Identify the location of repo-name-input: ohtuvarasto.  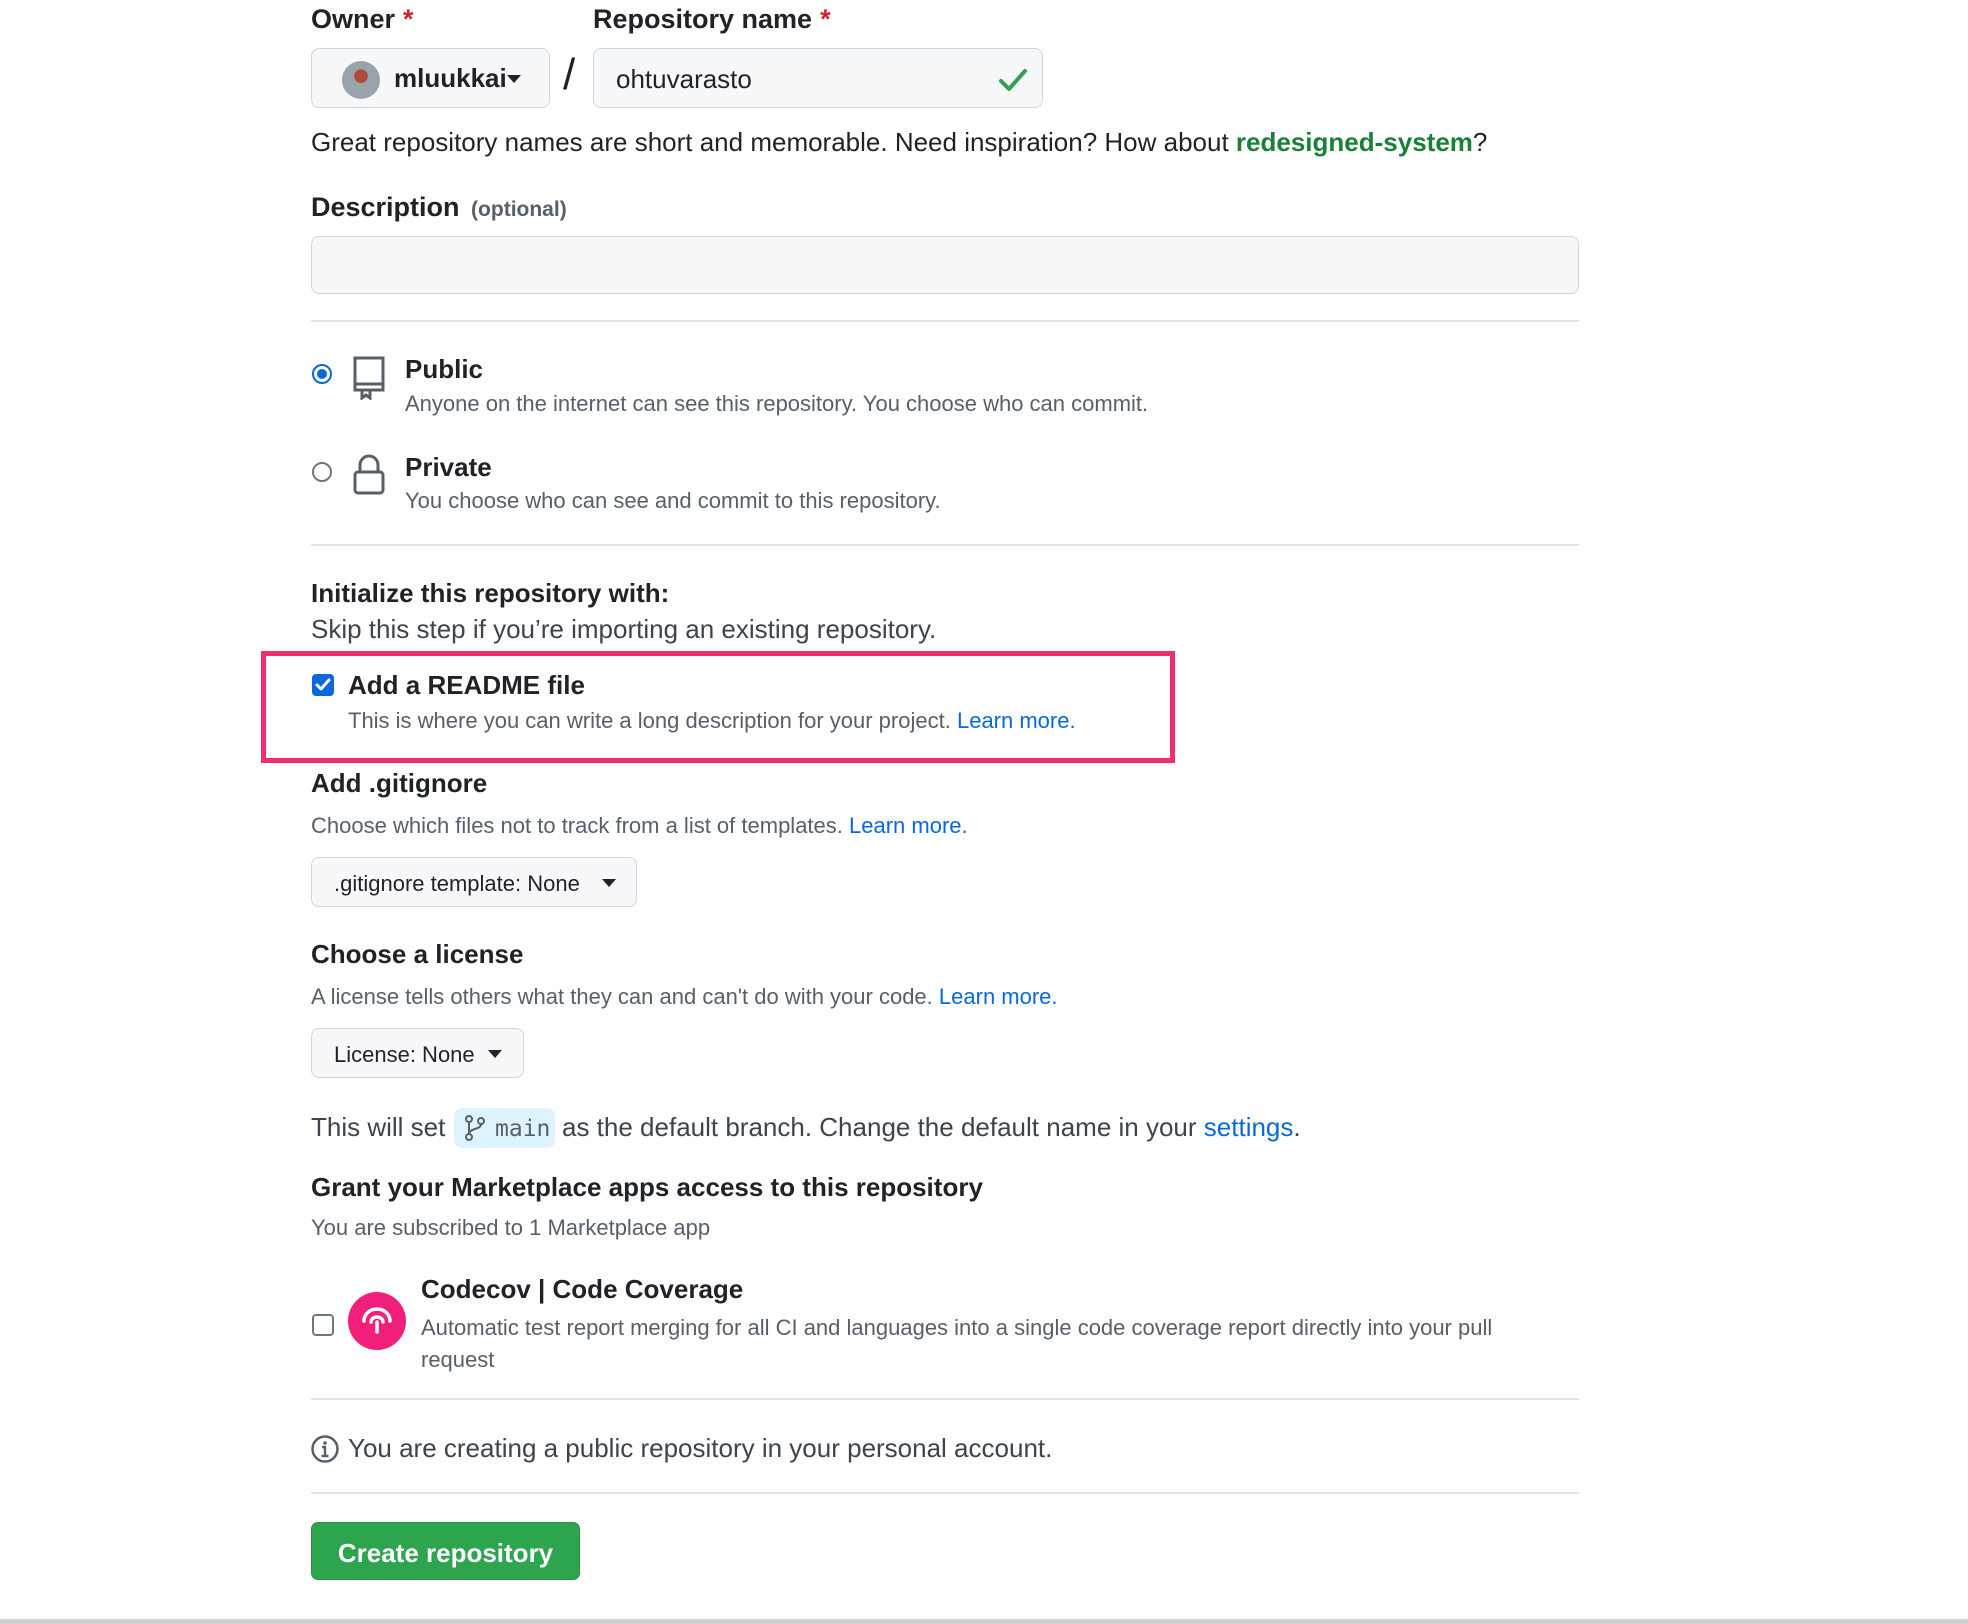
(818, 78).